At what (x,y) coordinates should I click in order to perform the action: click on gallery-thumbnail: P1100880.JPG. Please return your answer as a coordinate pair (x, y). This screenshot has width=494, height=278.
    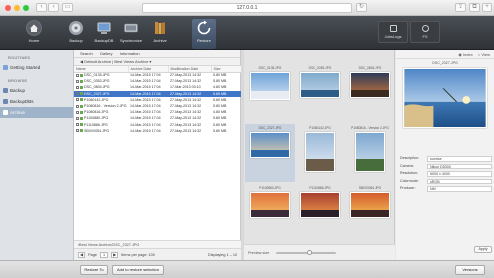
    Looking at the image, I should click on (270, 213).